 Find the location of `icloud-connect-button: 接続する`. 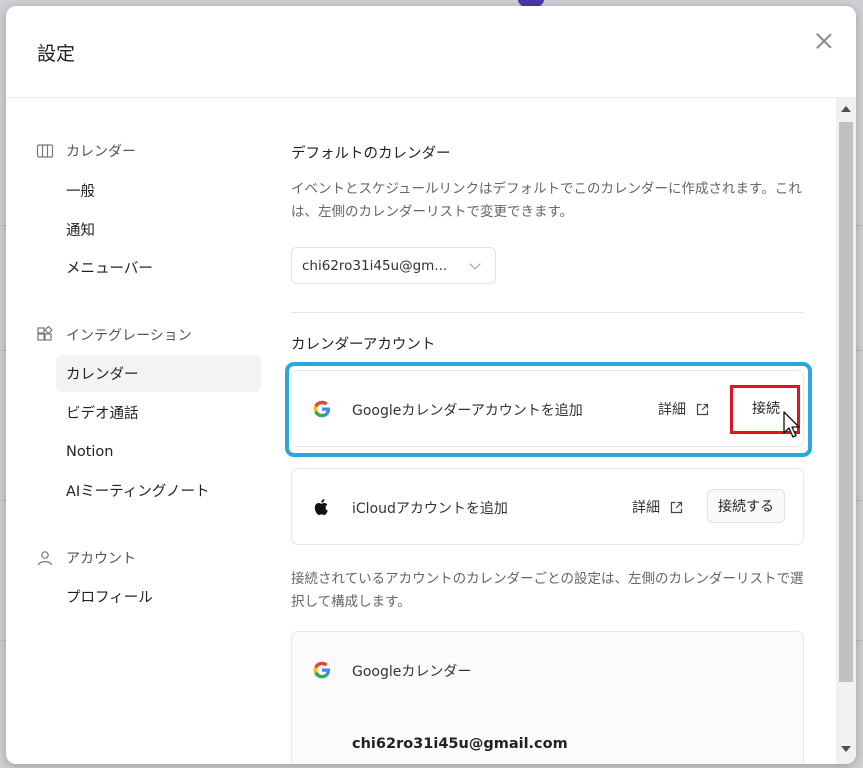

icloud-connect-button: 接続する is located at coordinates (746, 506).